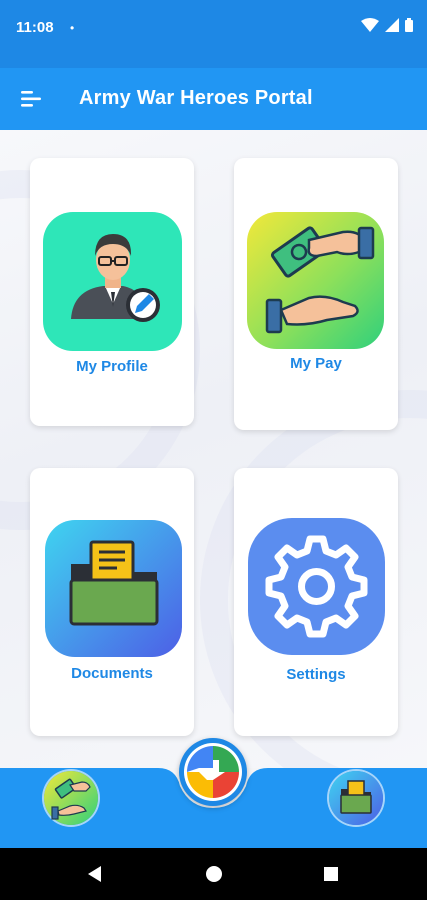 The width and height of the screenshot is (427, 900). I want to click on back-icon, so click(95, 876).